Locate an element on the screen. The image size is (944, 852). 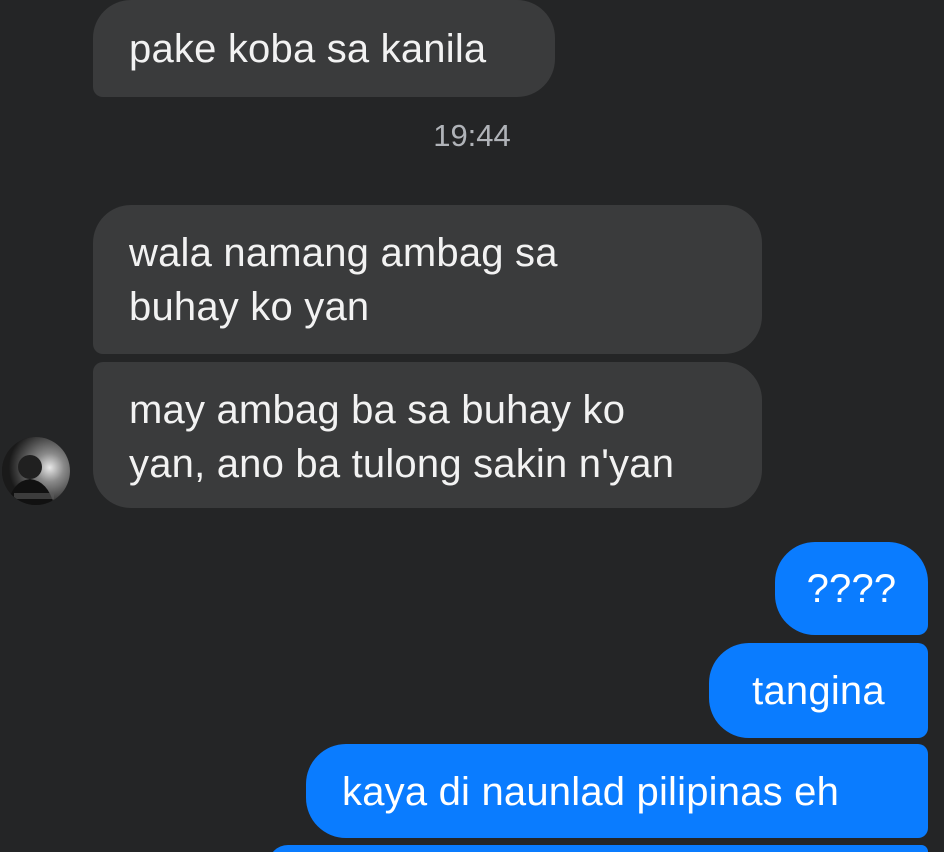
sent-message: tangina is located at coordinates (818, 690).